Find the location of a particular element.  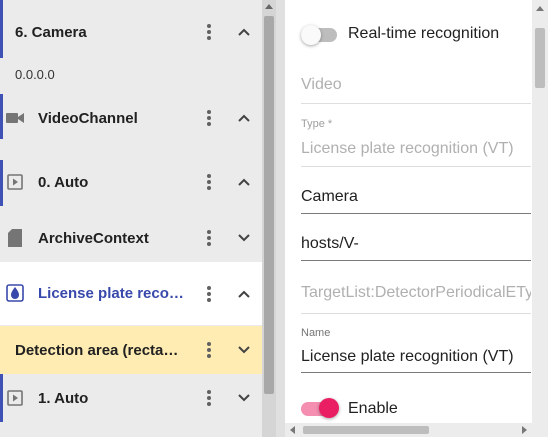

sd-card-icon is located at coordinates (15, 238).